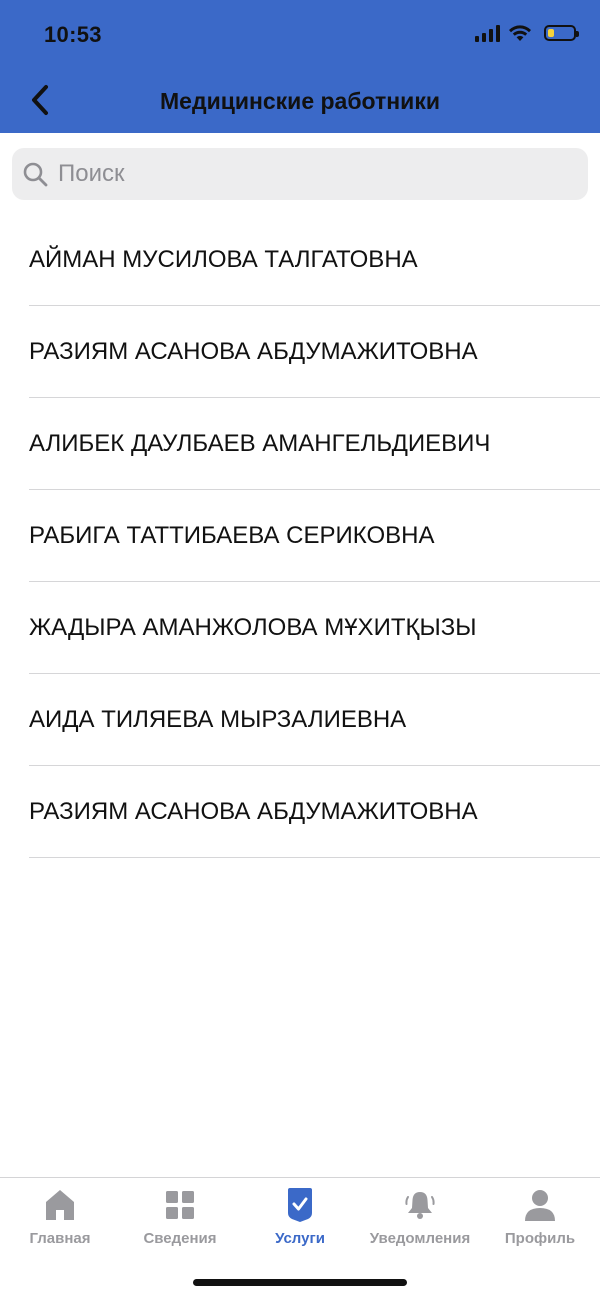 This screenshot has width=600, height=1297. What do you see at coordinates (300, 101) in the screenshot?
I see `page-title: Медицинские работники` at bounding box center [300, 101].